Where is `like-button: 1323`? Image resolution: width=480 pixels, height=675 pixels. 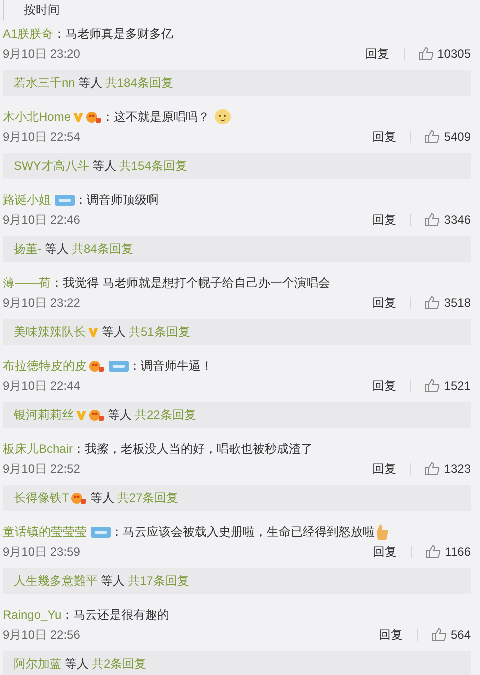 like-button: 1323 is located at coordinates (448, 469).